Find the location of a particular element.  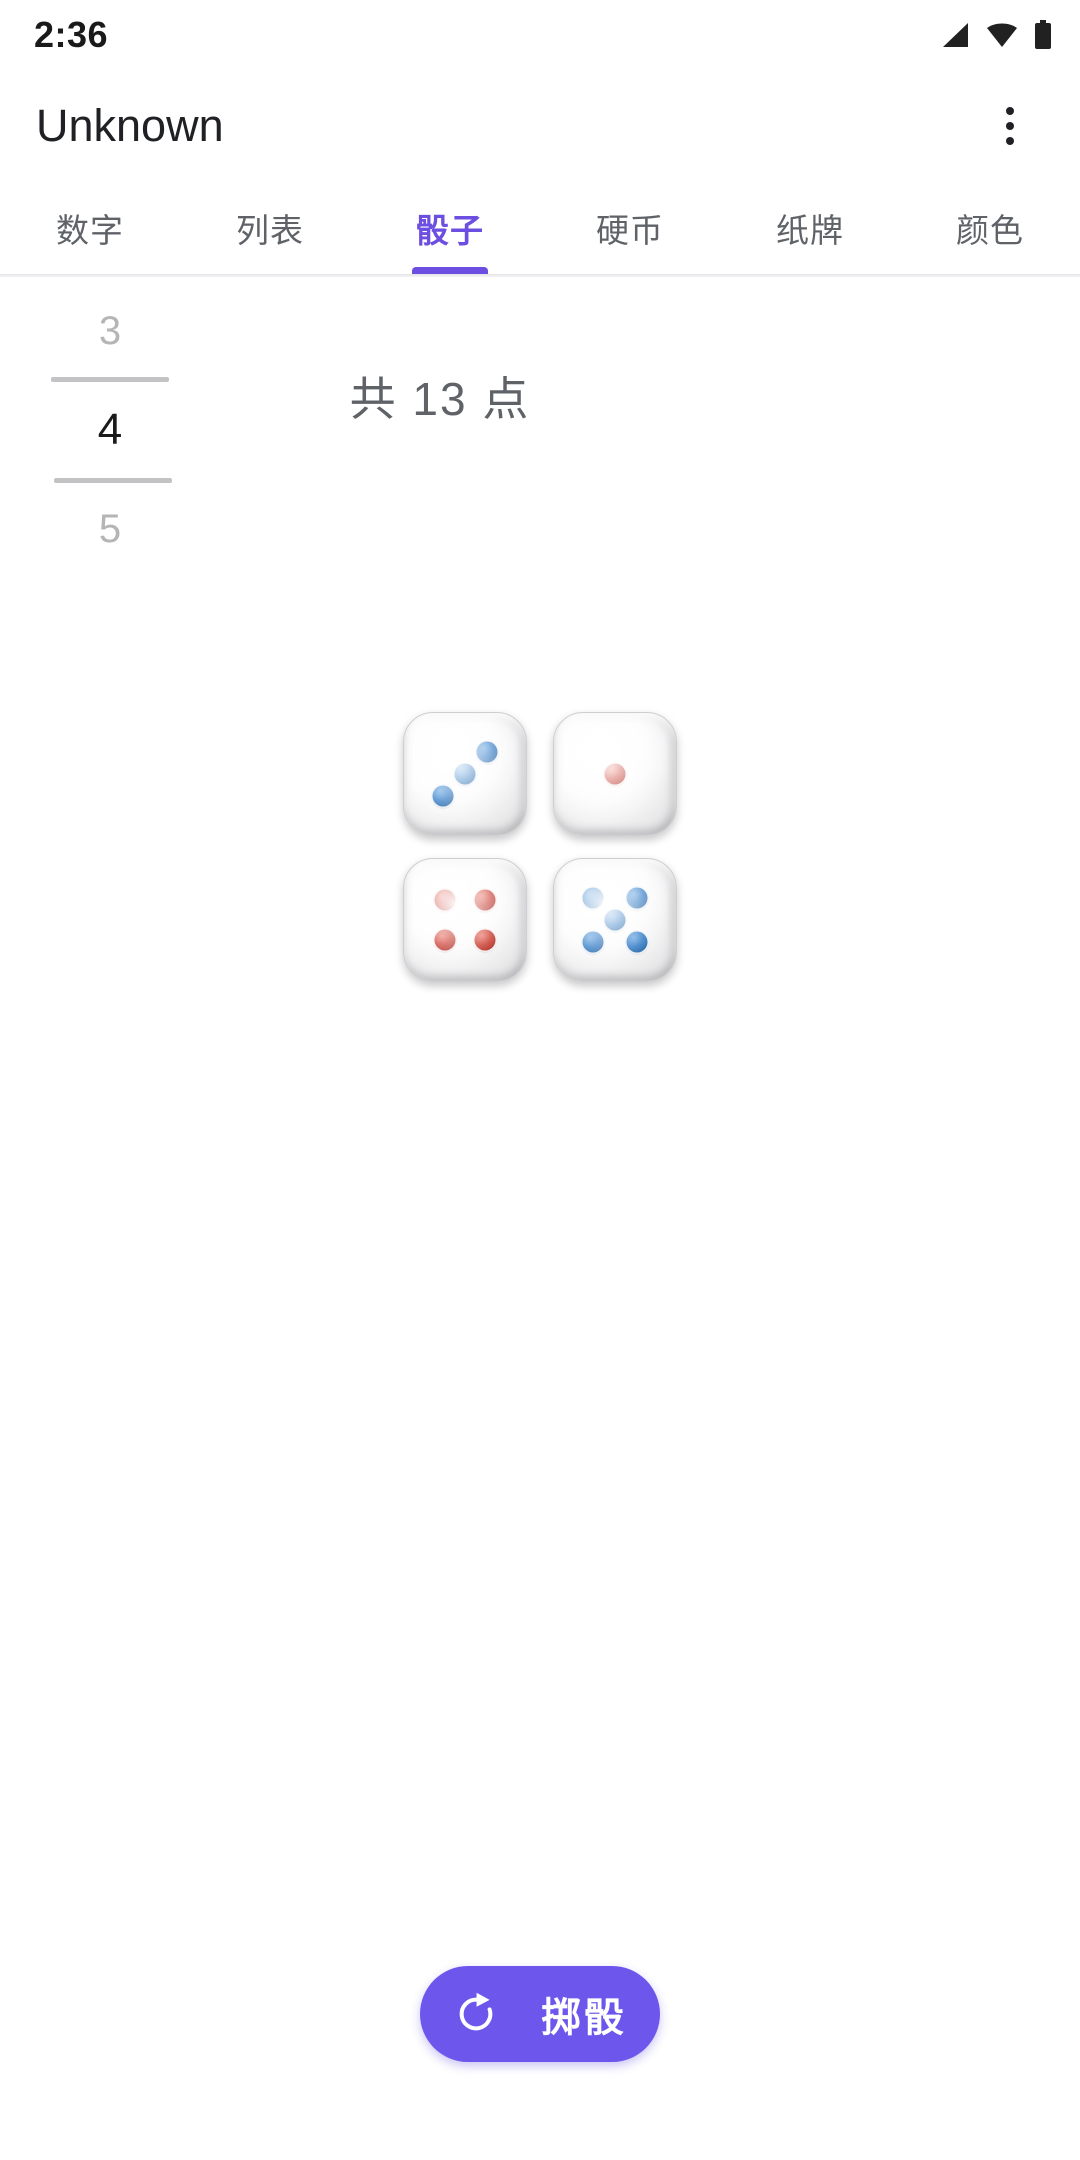

app-bar: Unknown is located at coordinates (540, 126).